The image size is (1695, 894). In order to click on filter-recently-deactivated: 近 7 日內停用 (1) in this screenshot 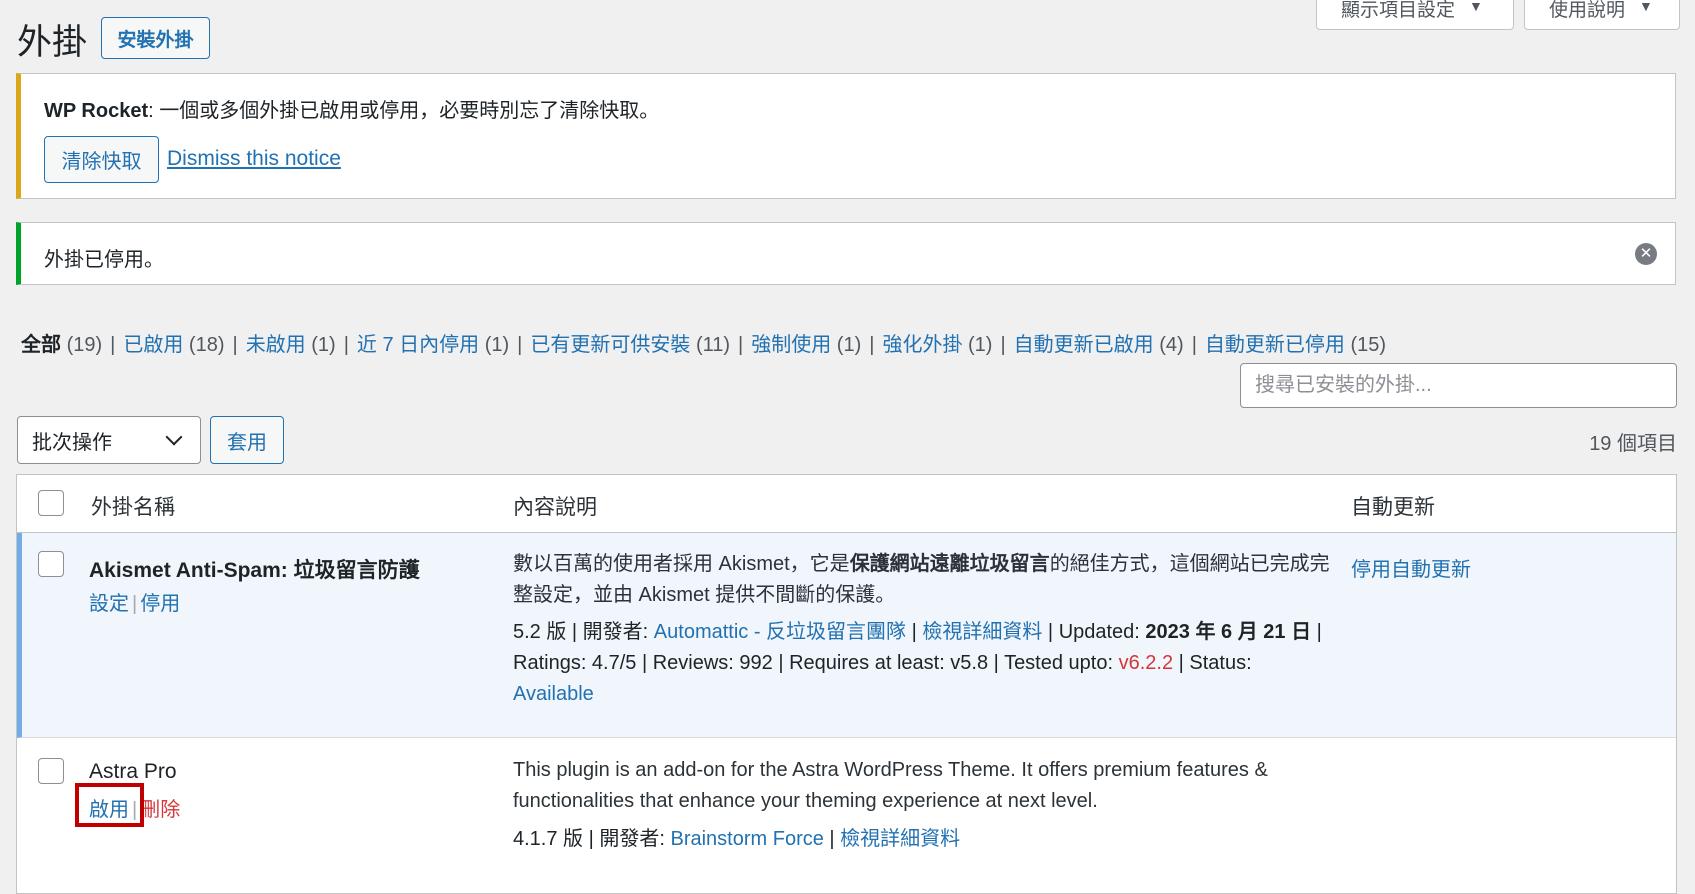, I will do `click(433, 345)`.